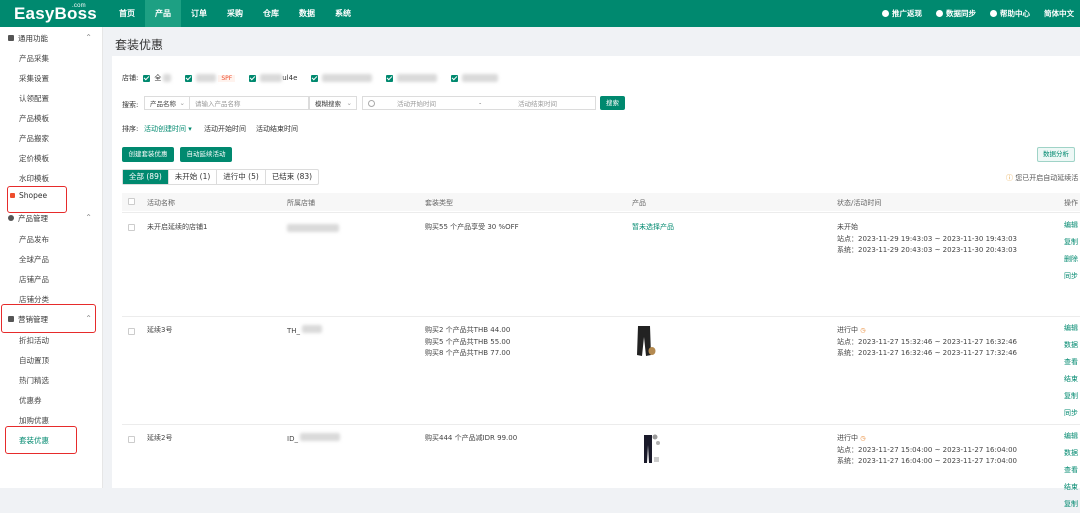 The image size is (1080, 513). I want to click on sidebar-item: 加购优惠, so click(34, 420).